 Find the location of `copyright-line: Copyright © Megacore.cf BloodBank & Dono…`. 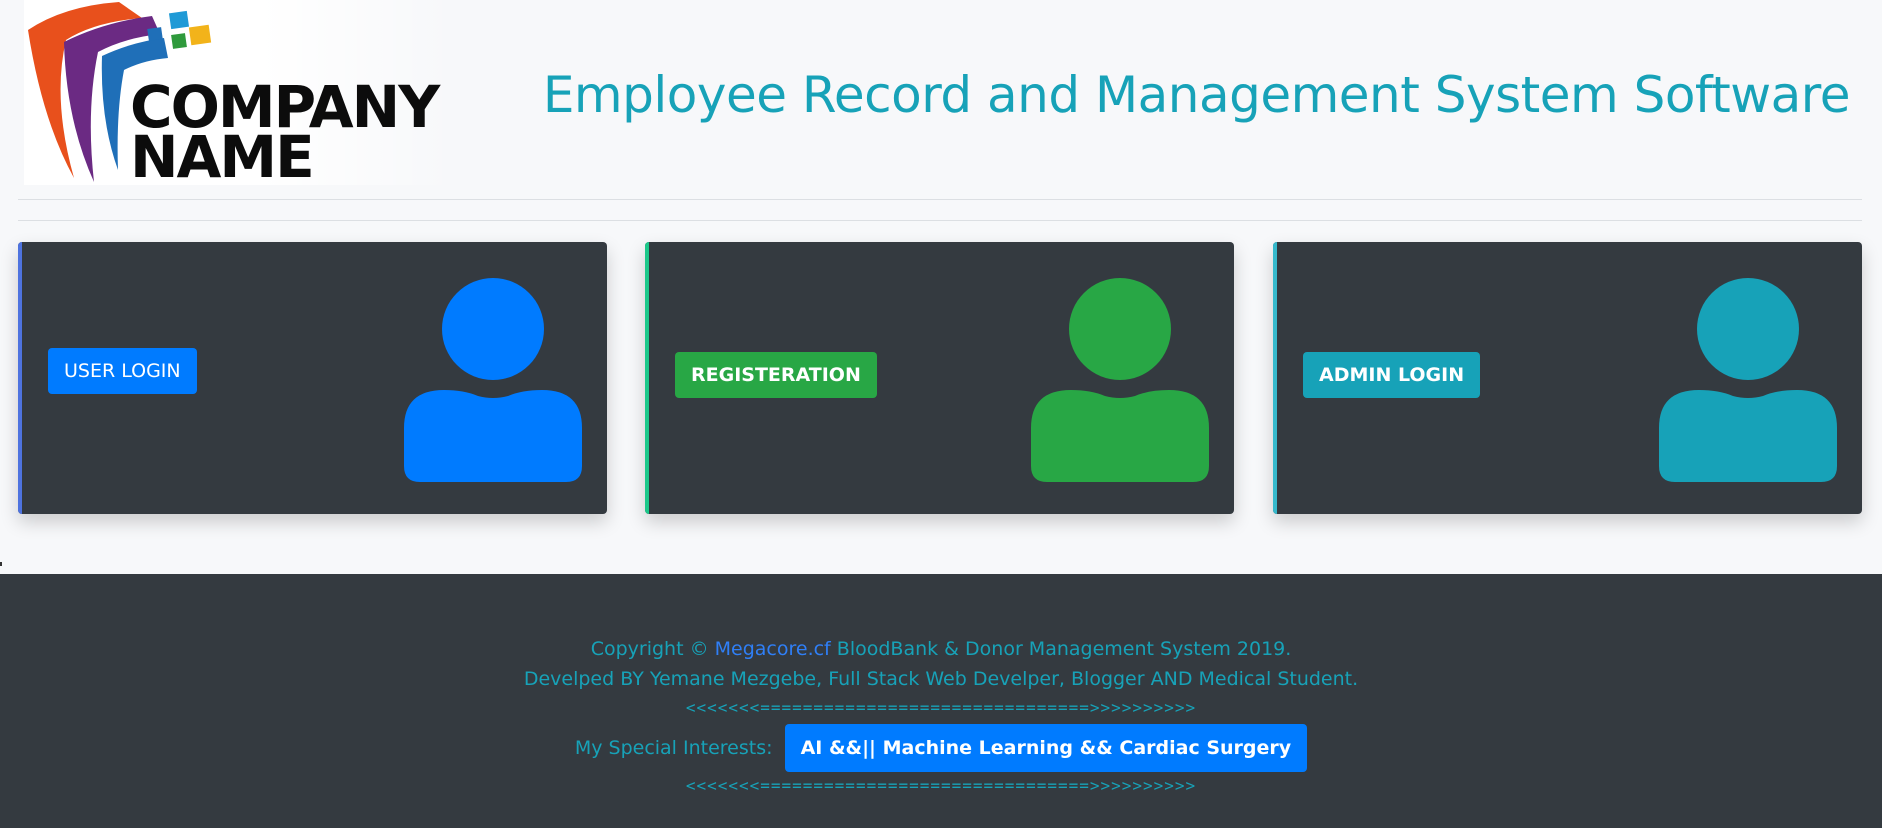

copyright-line: Copyright © Megacore.cf BloodBank & Dono… is located at coordinates (941, 649).